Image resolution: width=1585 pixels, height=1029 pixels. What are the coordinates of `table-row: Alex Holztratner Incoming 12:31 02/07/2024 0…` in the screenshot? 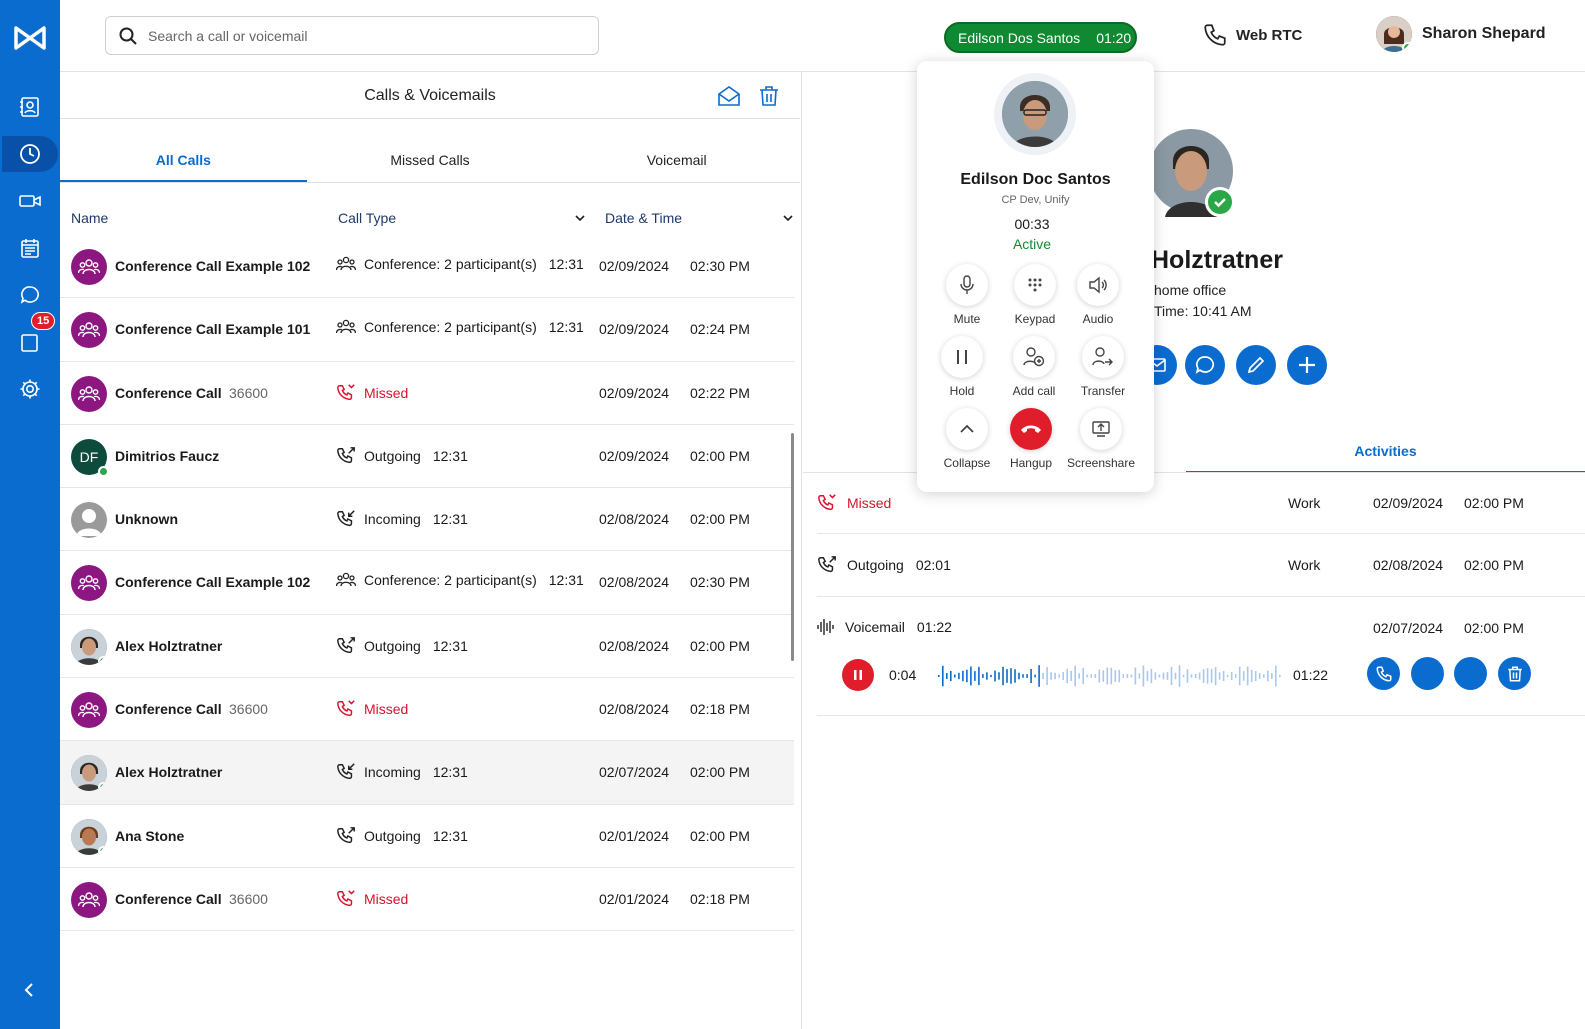 It's located at (427, 773).